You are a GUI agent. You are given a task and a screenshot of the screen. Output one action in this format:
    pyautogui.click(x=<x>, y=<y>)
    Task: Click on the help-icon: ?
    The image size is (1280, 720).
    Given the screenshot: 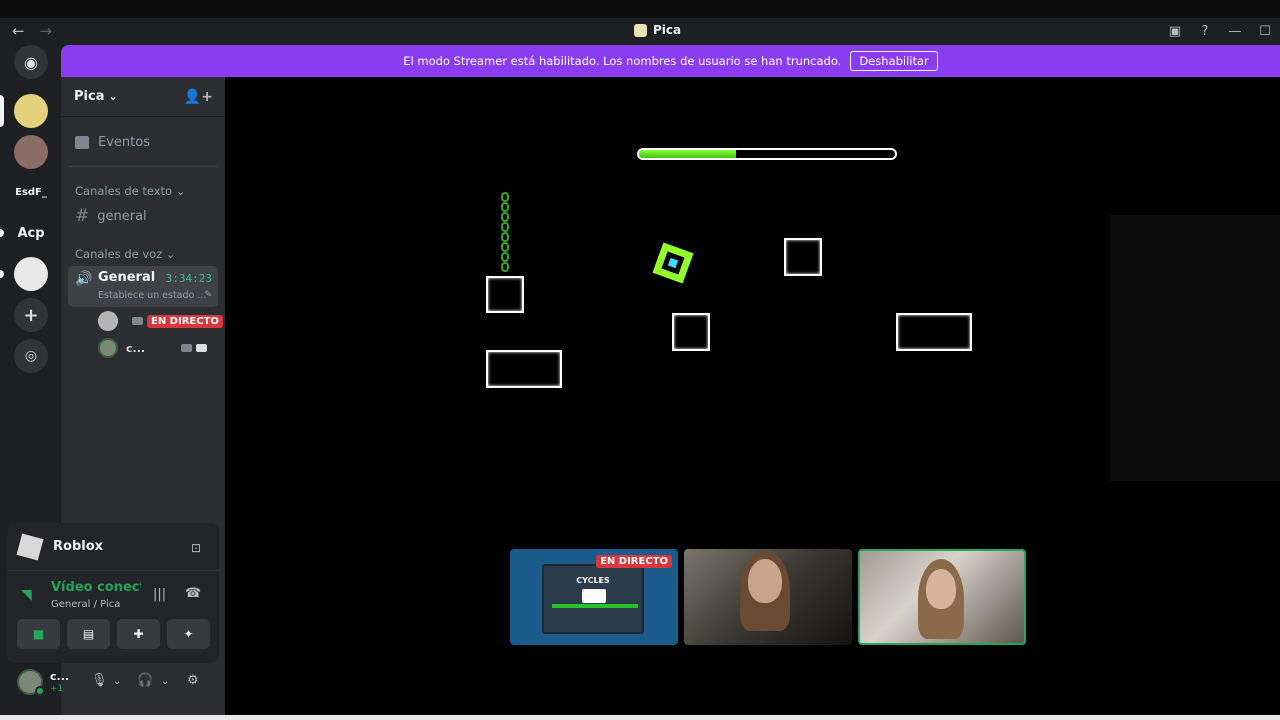 What is the action you would take?
    pyautogui.click(x=1205, y=31)
    